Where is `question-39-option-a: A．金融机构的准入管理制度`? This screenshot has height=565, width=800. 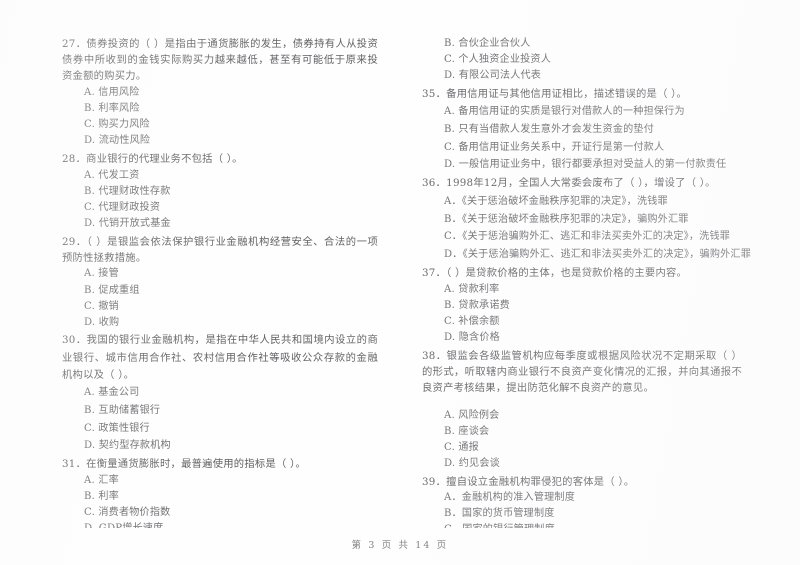
question-39-option-a: A．金融机构的准入管理制度 is located at coordinates (510, 498).